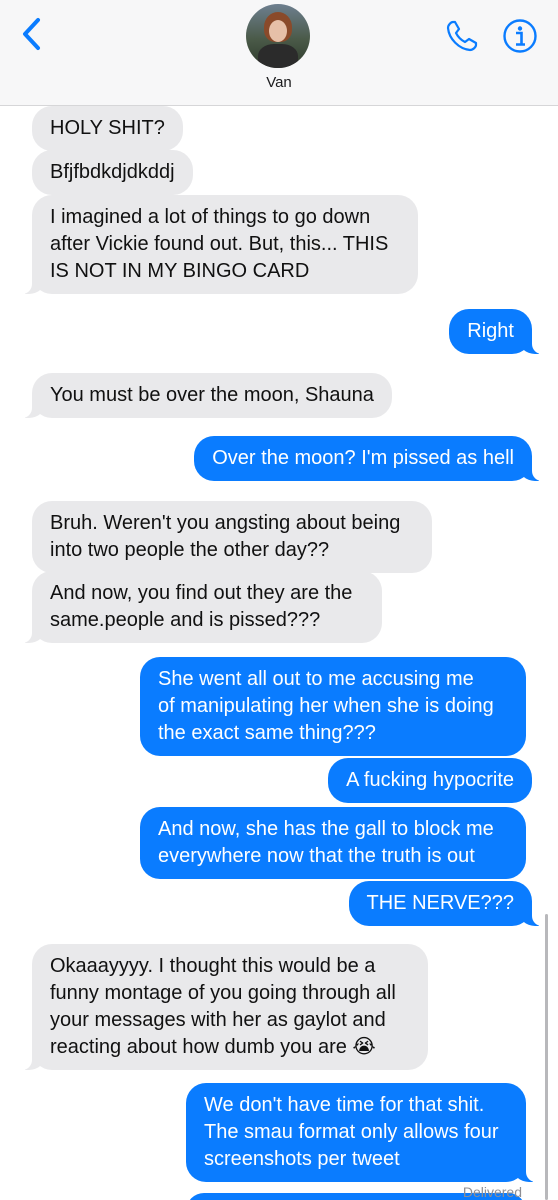  What do you see at coordinates (278, 56) in the screenshot?
I see `avatar-body` at bounding box center [278, 56].